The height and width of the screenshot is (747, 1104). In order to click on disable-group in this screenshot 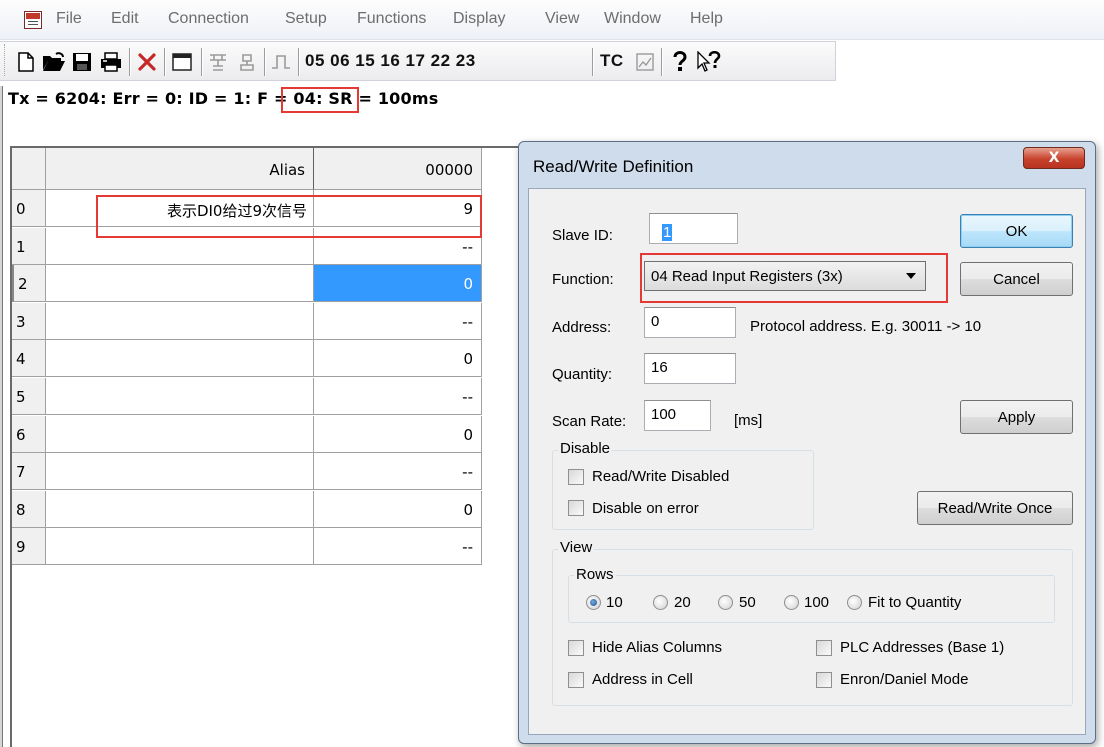, I will do `click(683, 490)`.